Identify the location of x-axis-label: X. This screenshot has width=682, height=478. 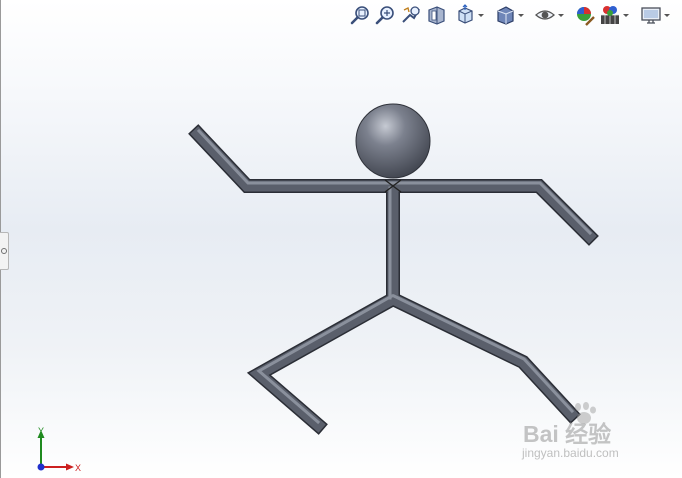
(78, 468).